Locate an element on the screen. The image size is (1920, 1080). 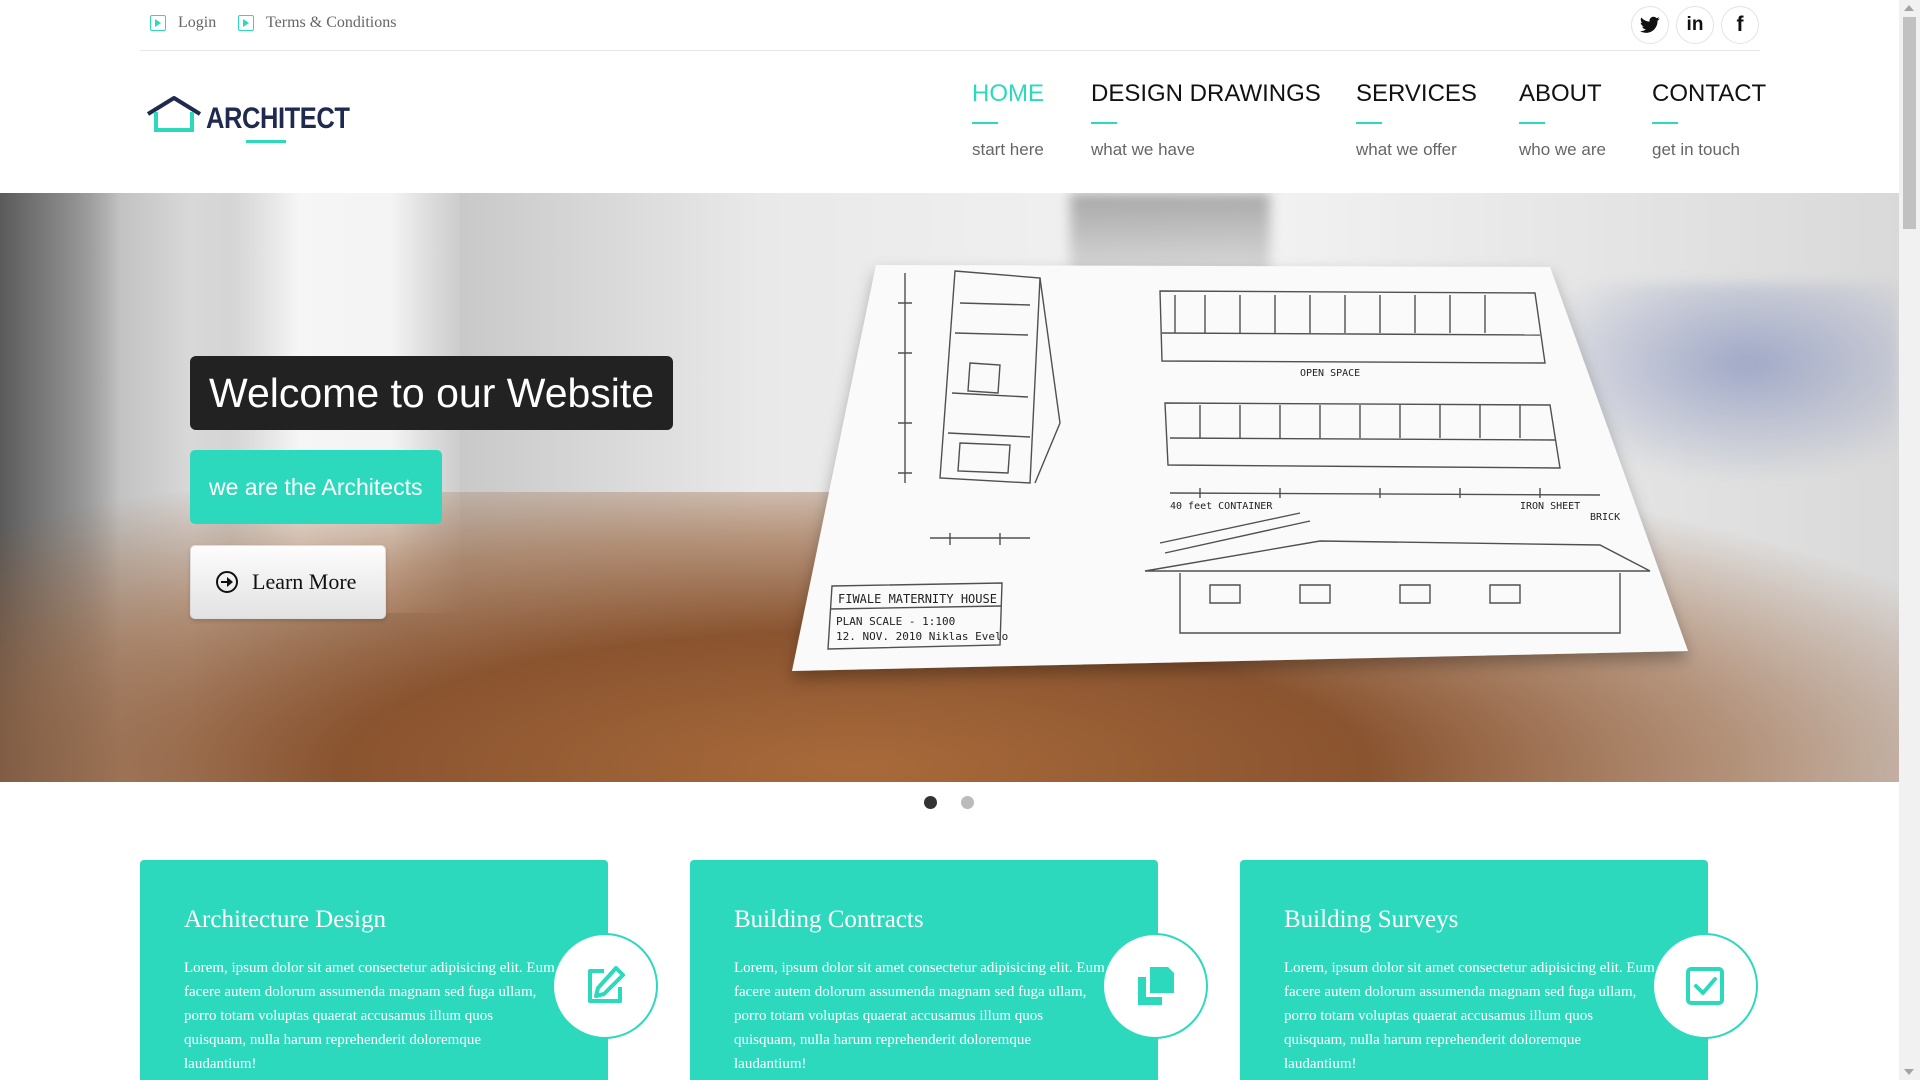
drawing-open-space: OPEN SPACE is located at coordinates (1330, 373).